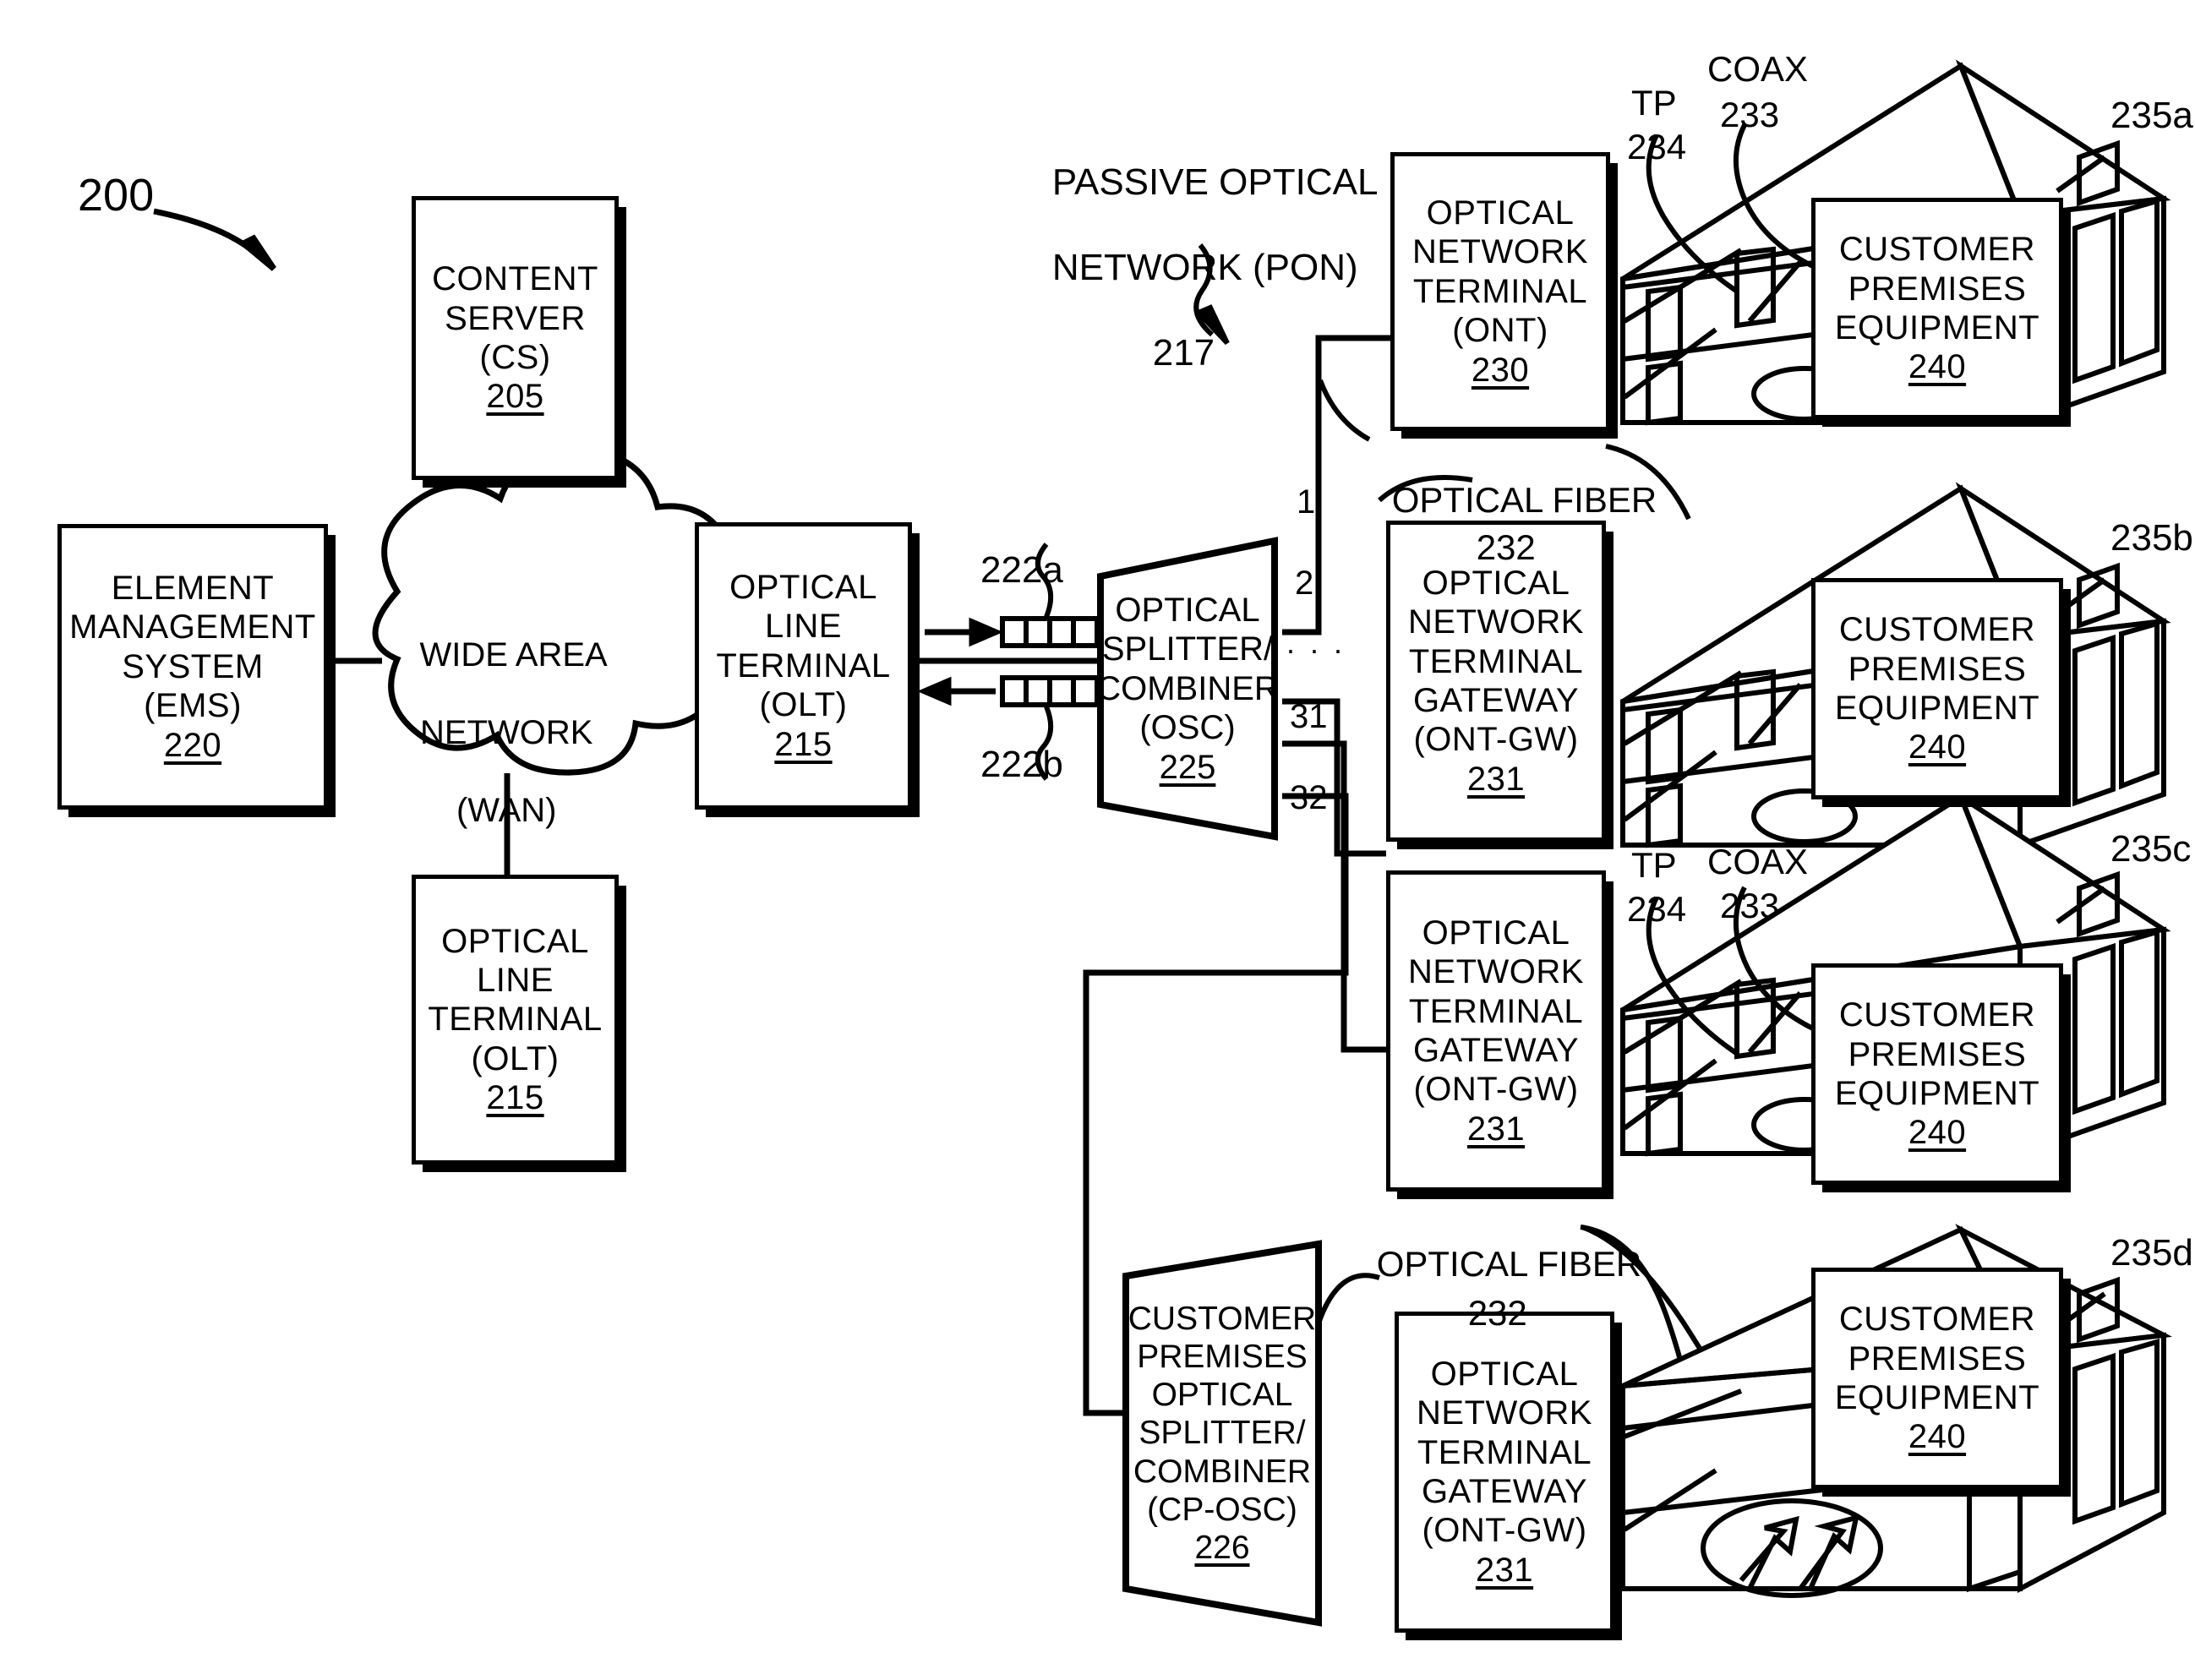 The image size is (2195, 1680). I want to click on optical-fiber-ref-lower: 232, so click(1497, 1313).